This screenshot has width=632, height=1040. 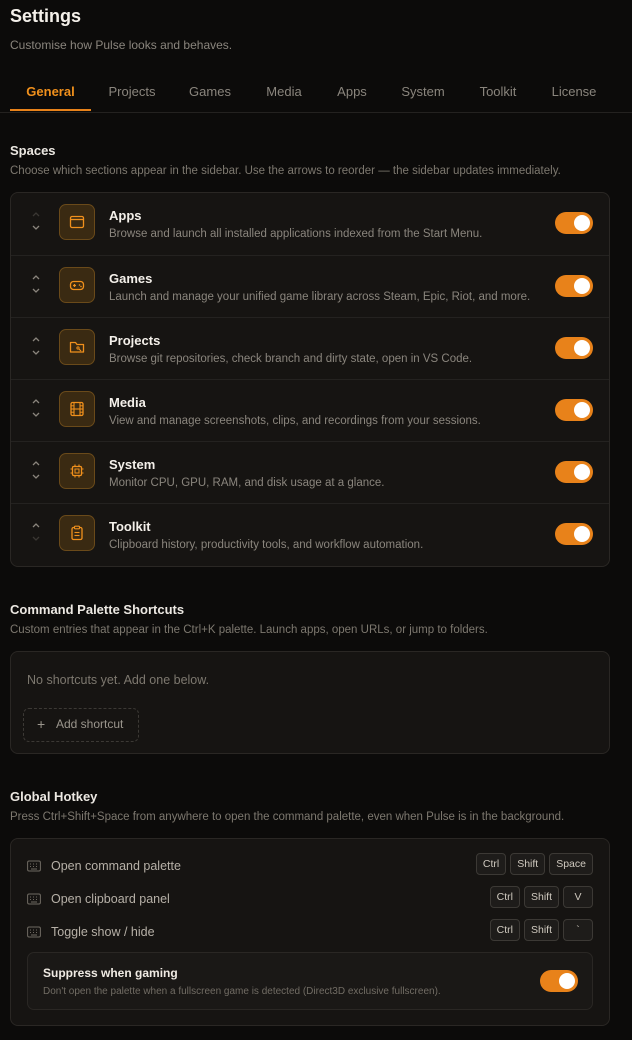 What do you see at coordinates (110, 973) in the screenshot?
I see `suppress-title: Suppress when gaming` at bounding box center [110, 973].